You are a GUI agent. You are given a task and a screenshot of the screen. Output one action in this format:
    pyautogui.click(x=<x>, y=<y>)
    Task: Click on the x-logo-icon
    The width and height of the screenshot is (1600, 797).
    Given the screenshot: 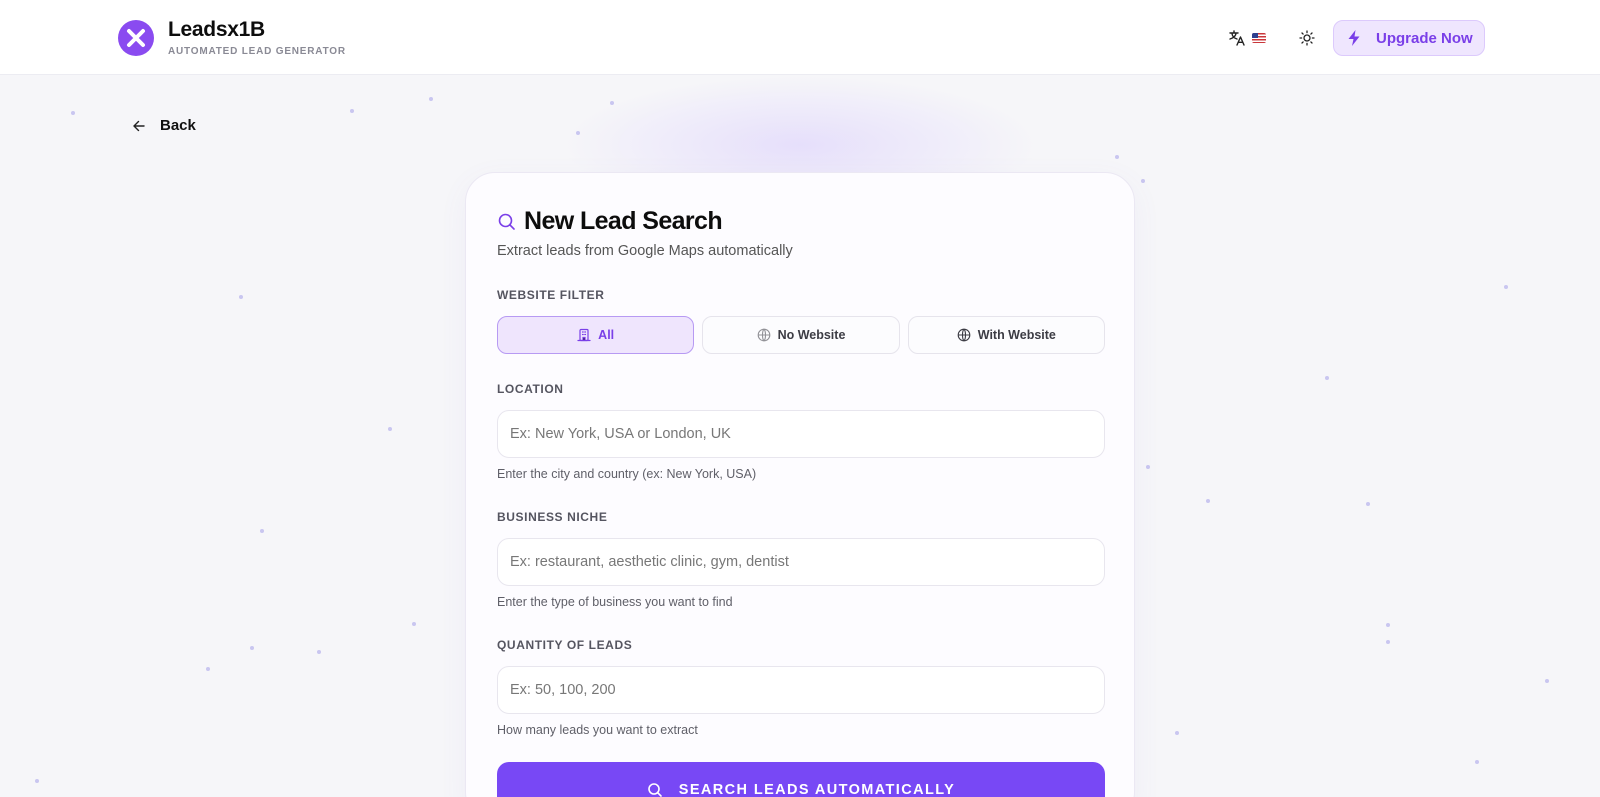 What is the action you would take?
    pyautogui.click(x=136, y=38)
    